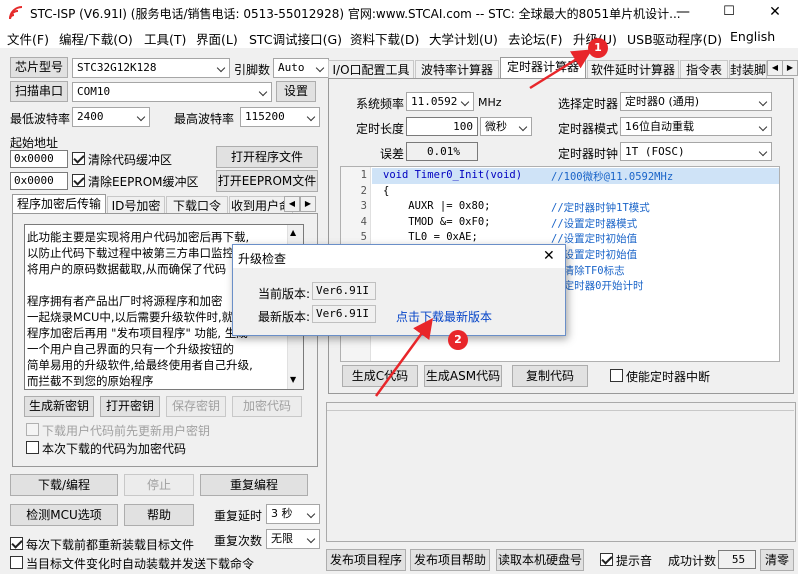  Describe the element at coordinates (32, 447) in the screenshot. I see `encrypted-download-checkbox` at that location.